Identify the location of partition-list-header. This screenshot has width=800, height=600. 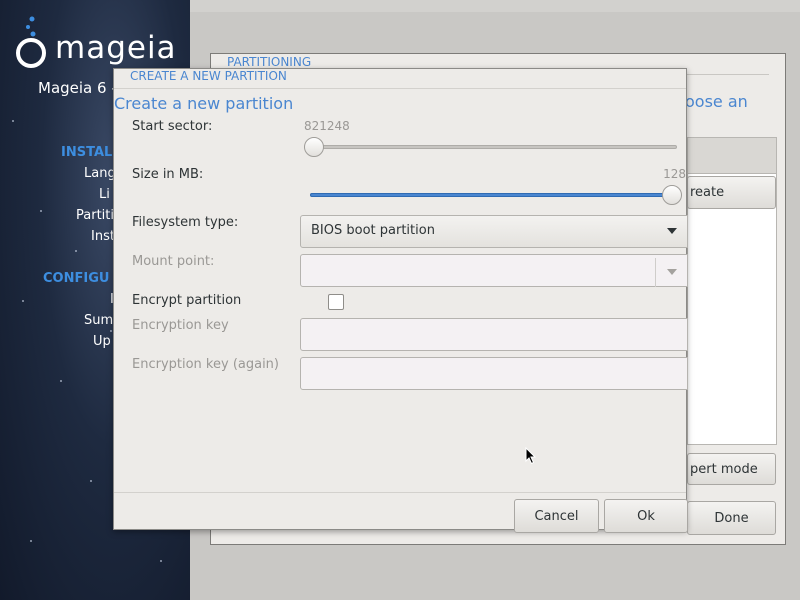
(732, 156).